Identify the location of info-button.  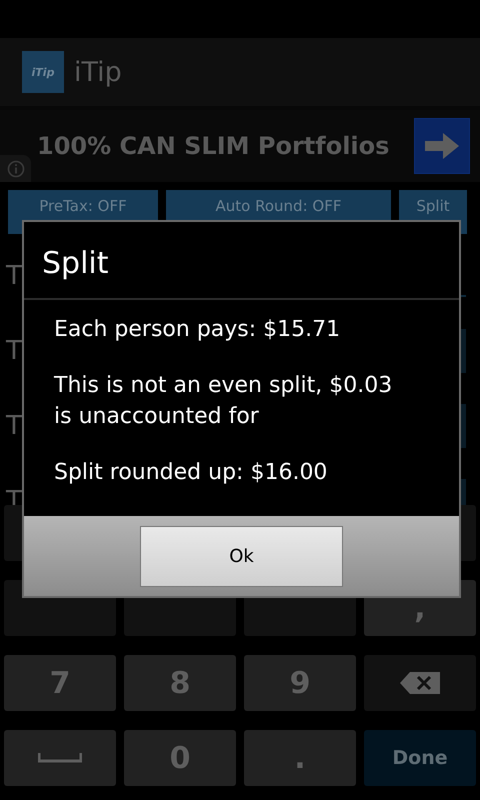
(15, 168).